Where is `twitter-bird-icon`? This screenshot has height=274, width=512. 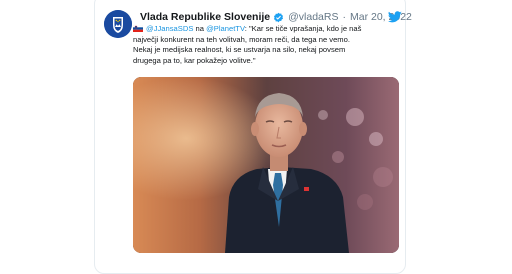 twitter-bird-icon is located at coordinates (394, 16).